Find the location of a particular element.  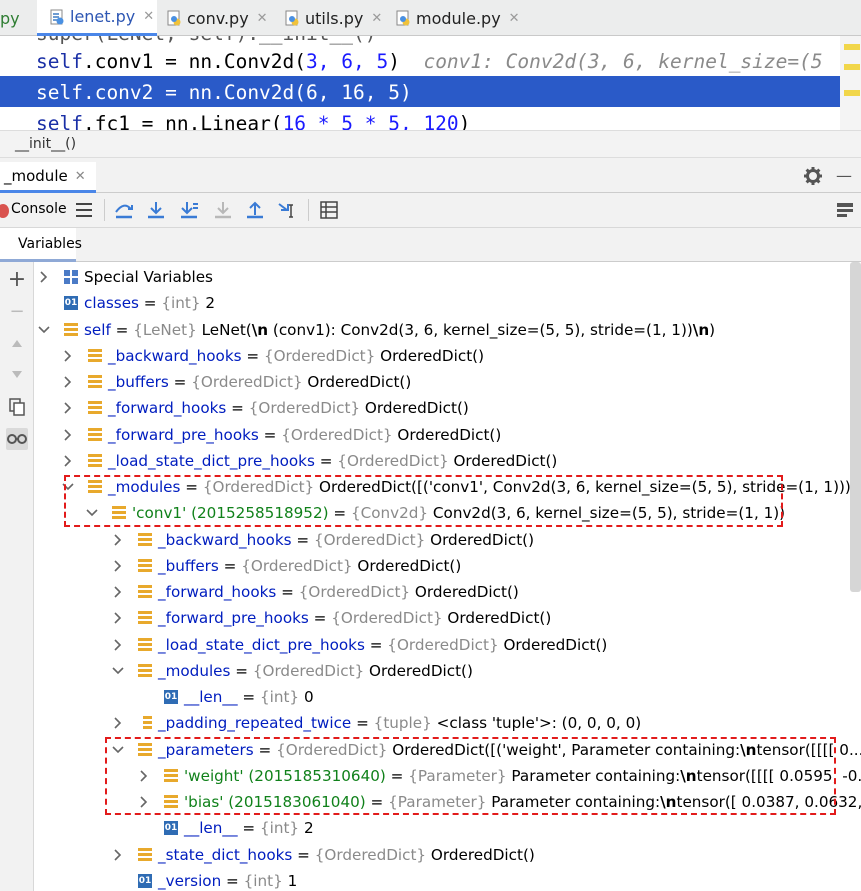

layout-settings-icon is located at coordinates (845, 210).